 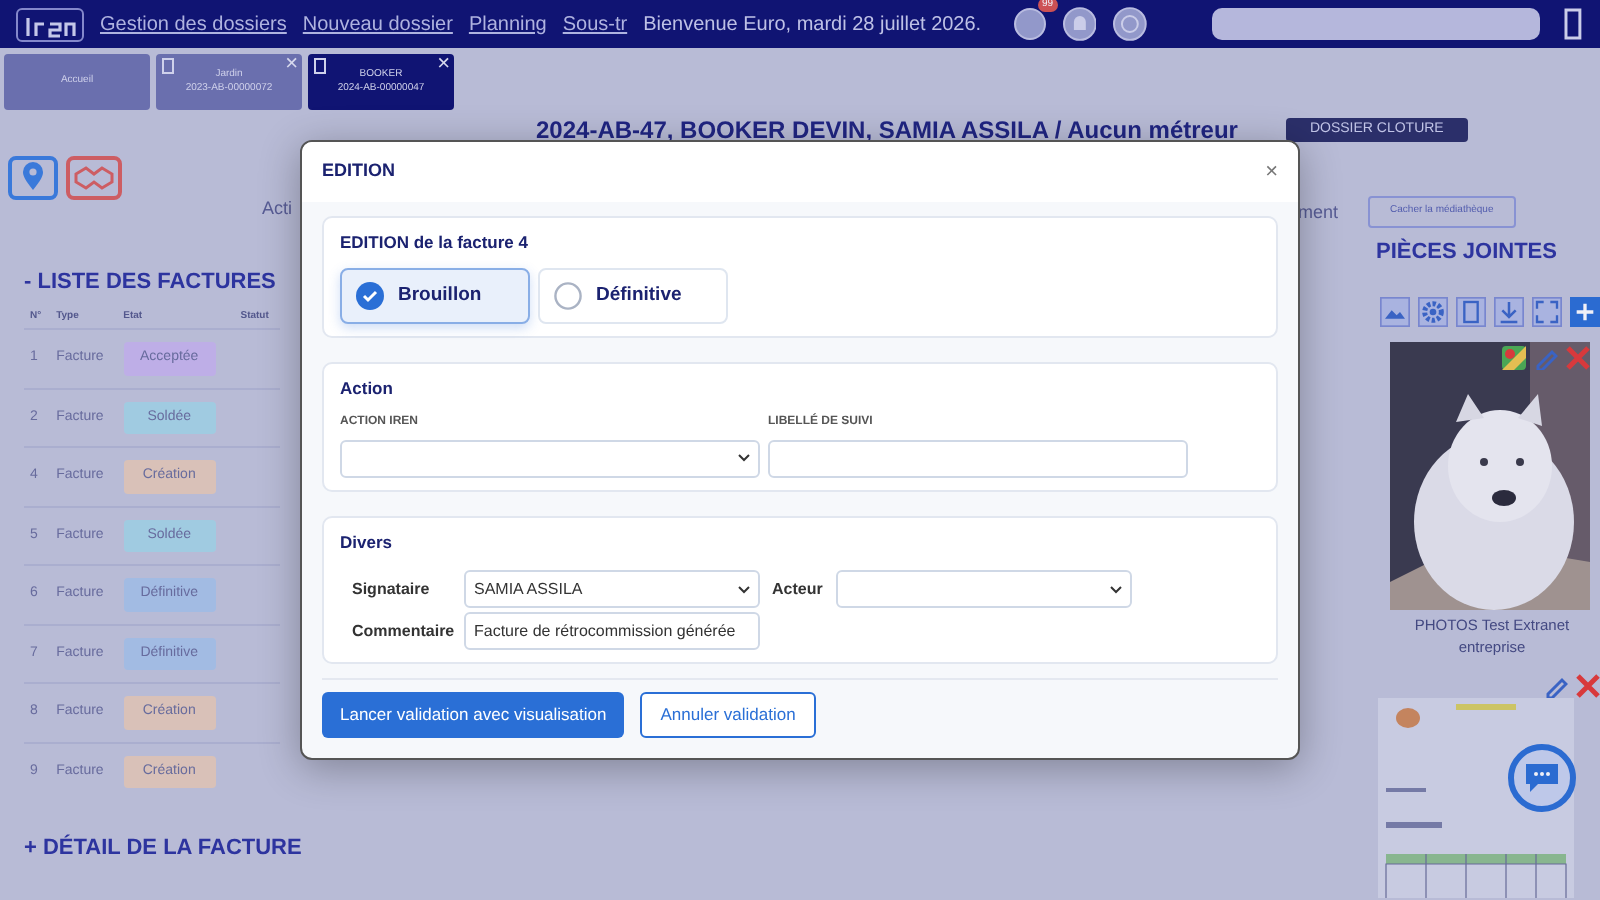 What do you see at coordinates (435, 243) in the screenshot?
I see `card-title: EDITION de la facture 4` at bounding box center [435, 243].